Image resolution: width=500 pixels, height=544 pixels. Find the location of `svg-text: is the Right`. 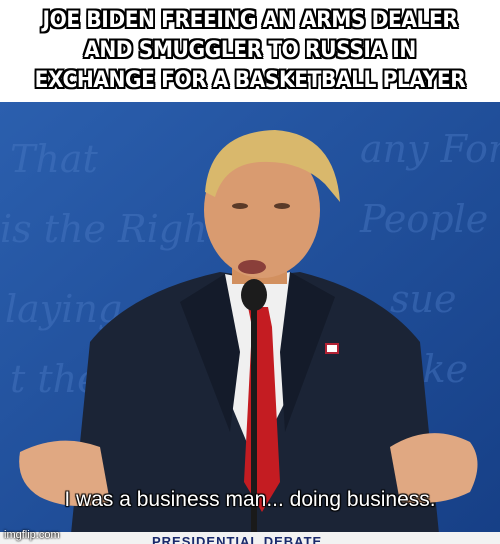

svg-text: is the Right is located at coordinates (112, 229).